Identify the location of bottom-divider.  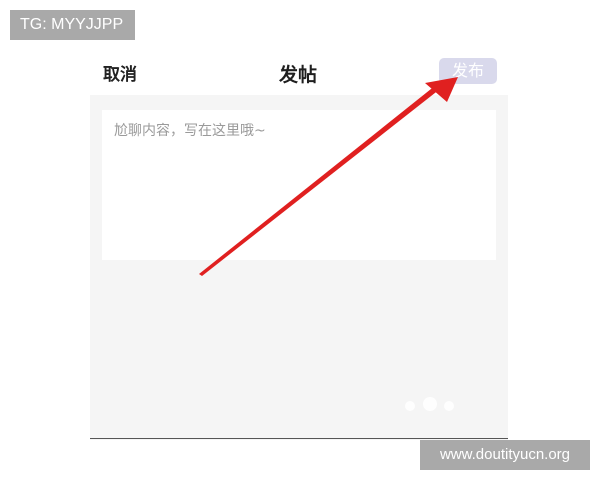
(299, 438).